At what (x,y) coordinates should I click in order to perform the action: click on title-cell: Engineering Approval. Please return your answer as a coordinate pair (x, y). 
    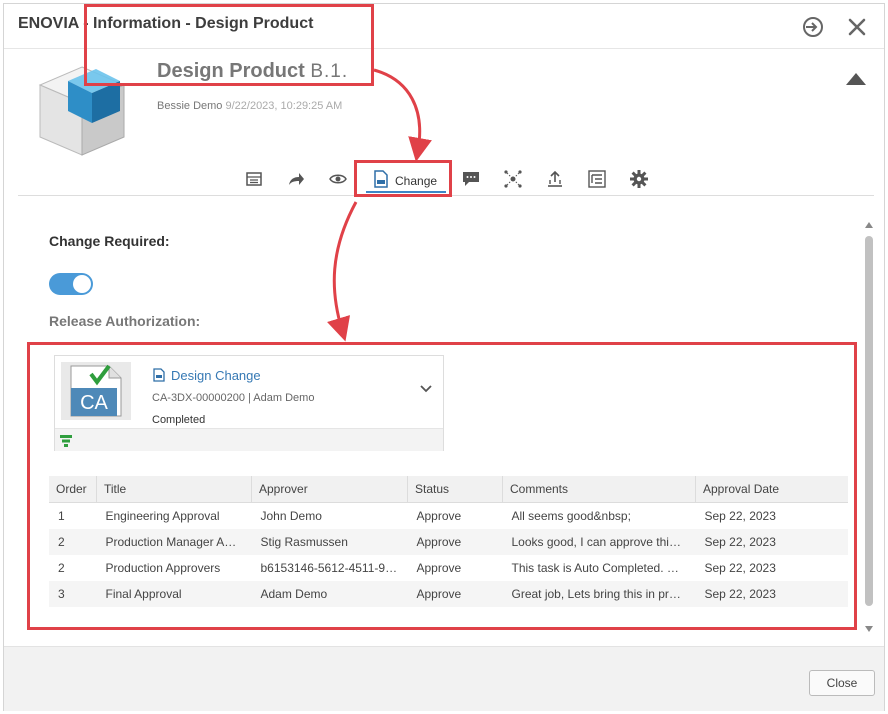
    Looking at the image, I should click on (162, 516).